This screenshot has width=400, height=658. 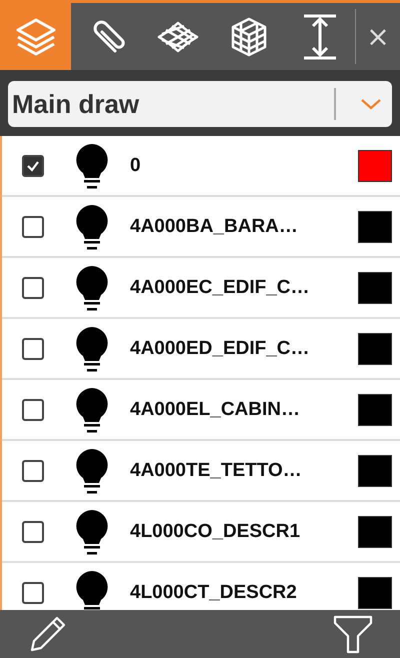 What do you see at coordinates (214, 593) in the screenshot?
I see `layer-name: 4L000CT_DESCR2` at bounding box center [214, 593].